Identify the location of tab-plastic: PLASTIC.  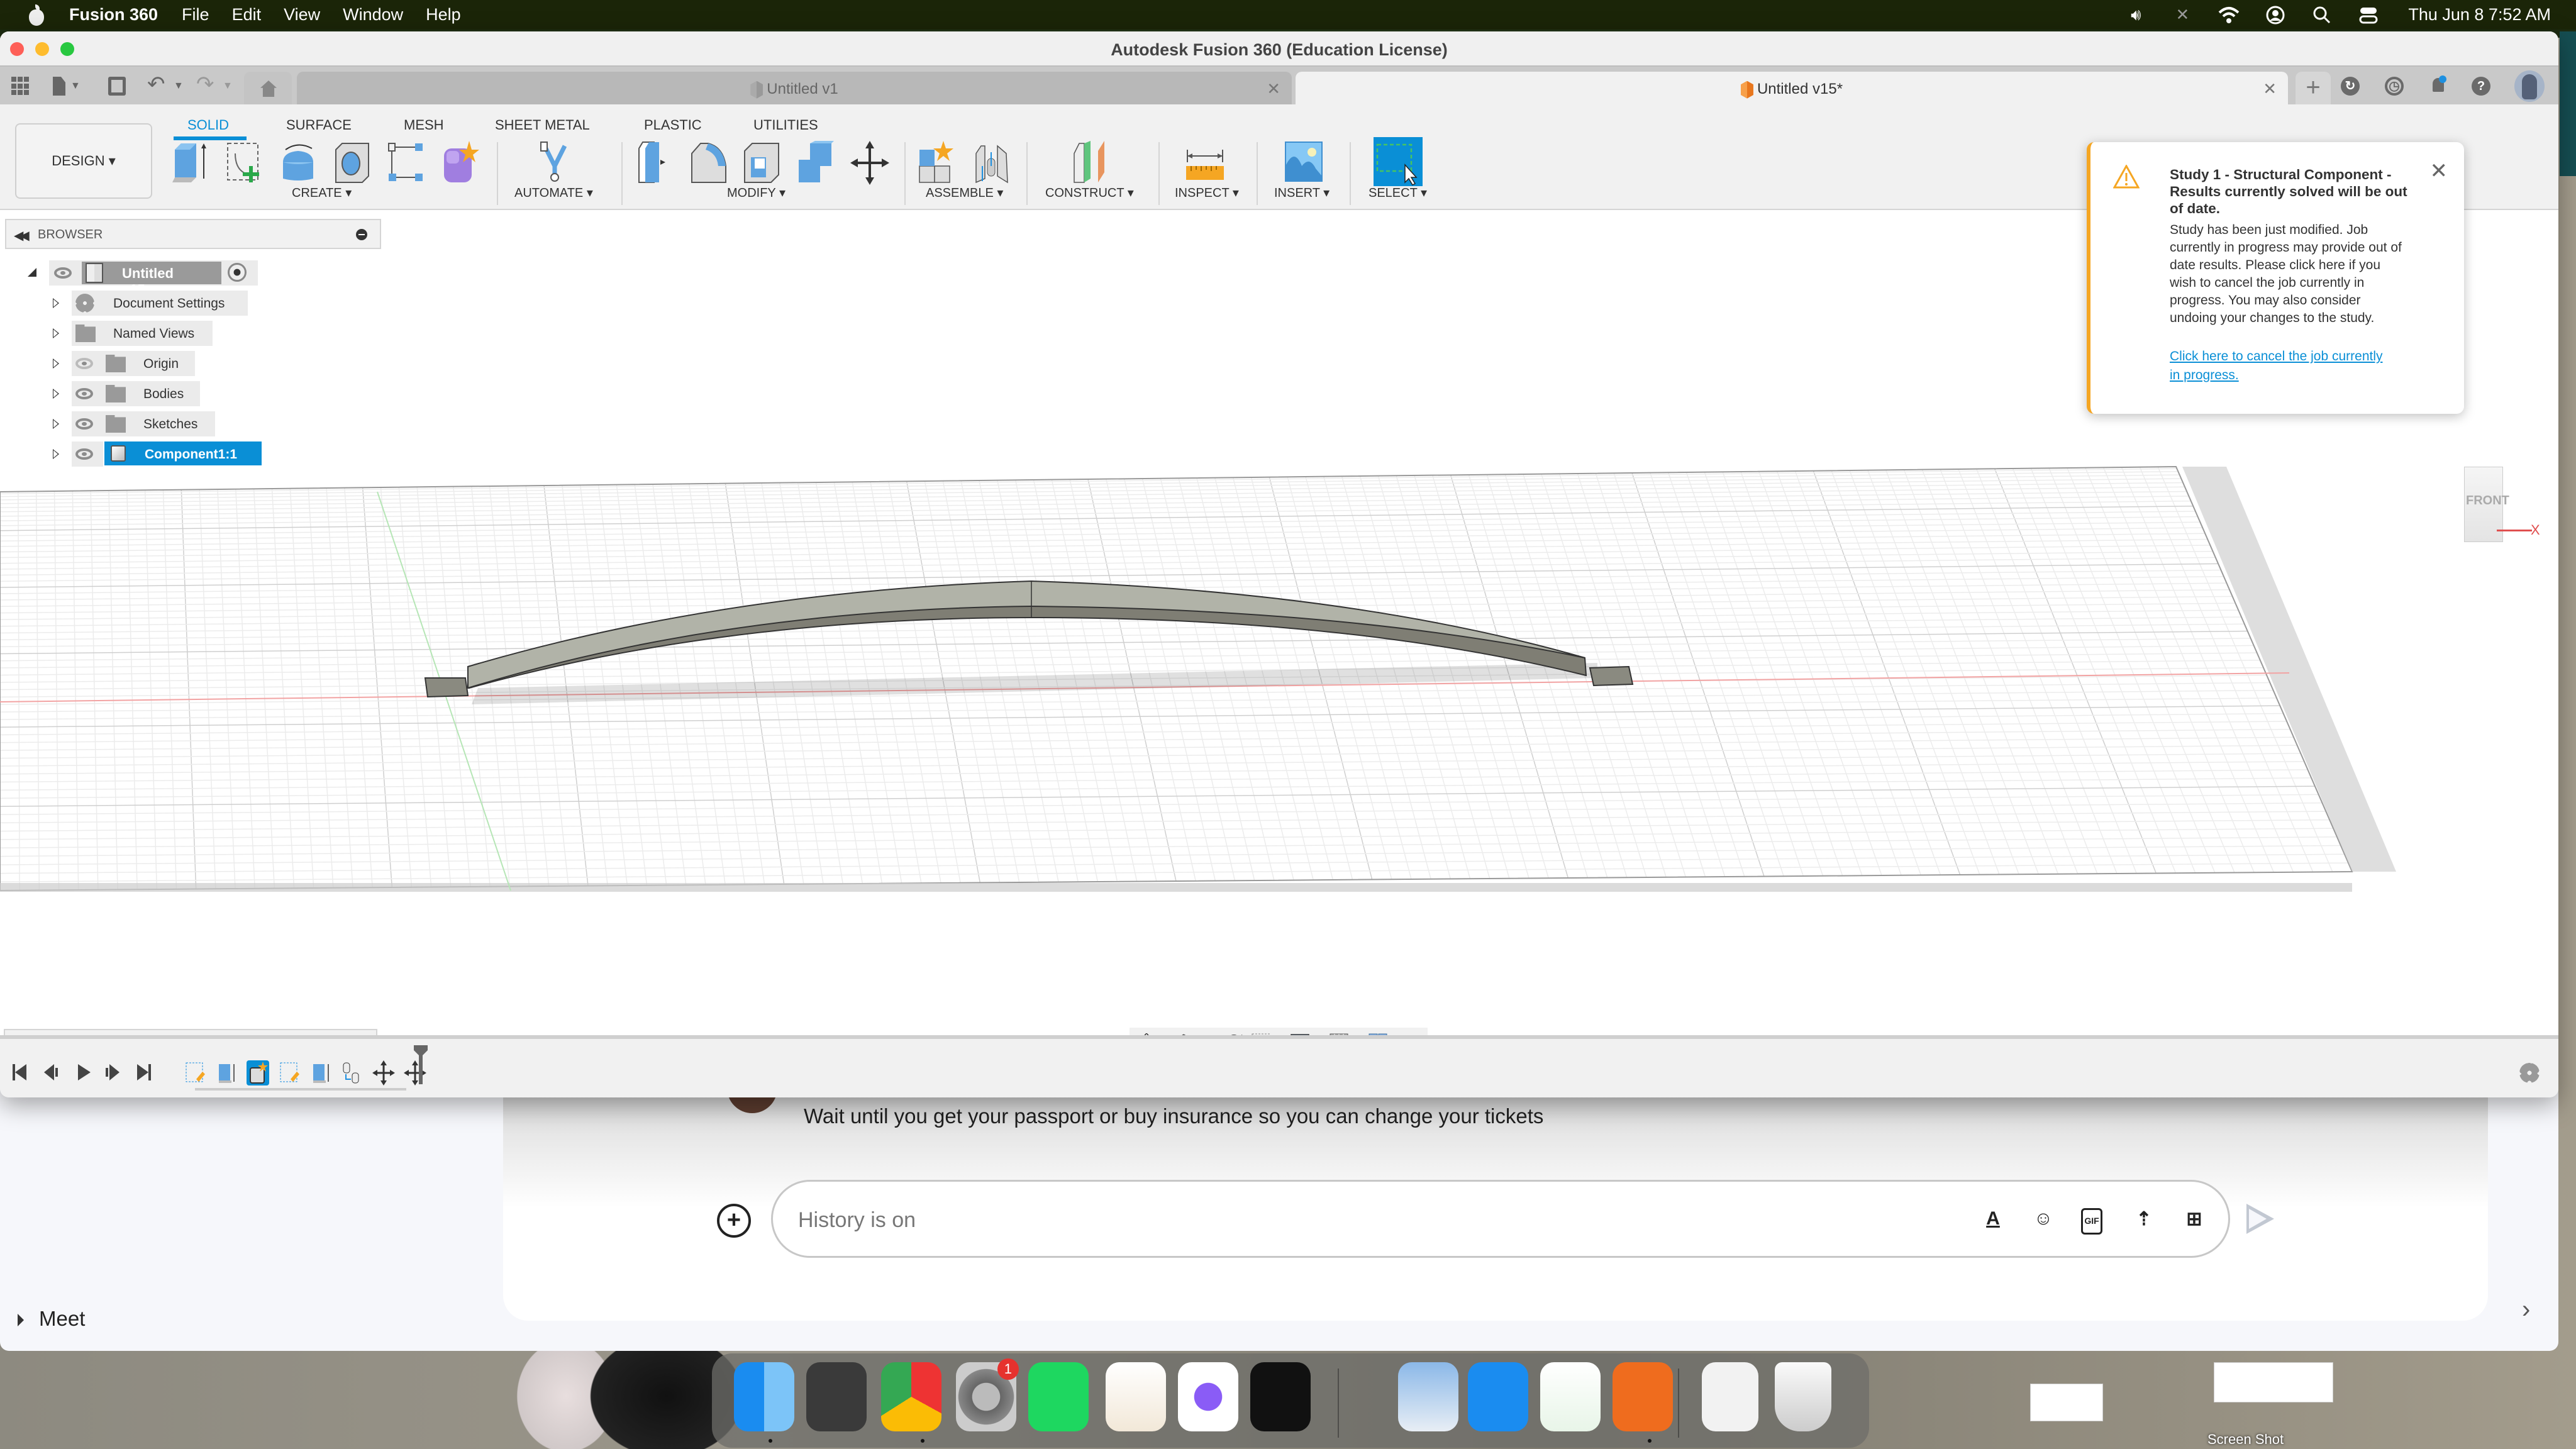
(673, 125).